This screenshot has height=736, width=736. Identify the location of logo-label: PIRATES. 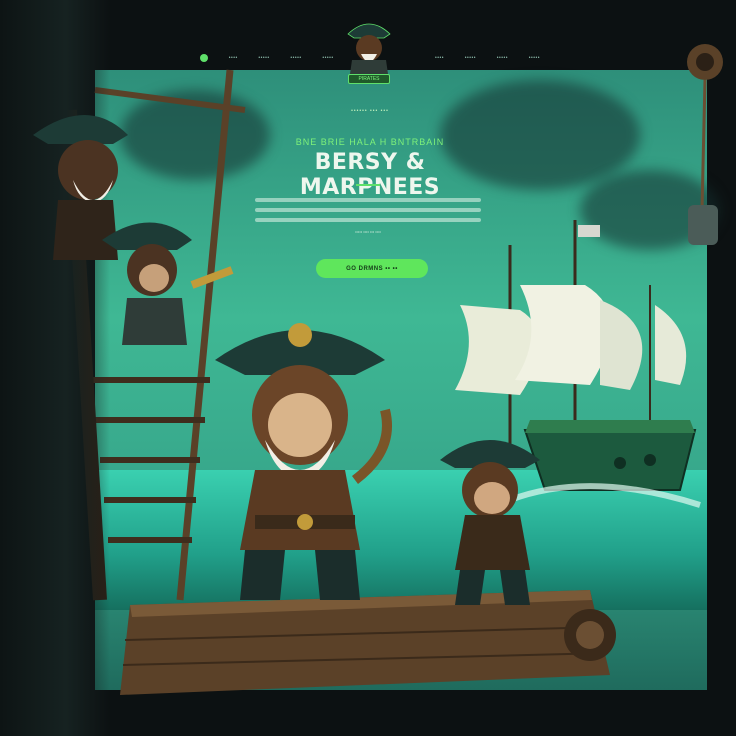
(369, 79).